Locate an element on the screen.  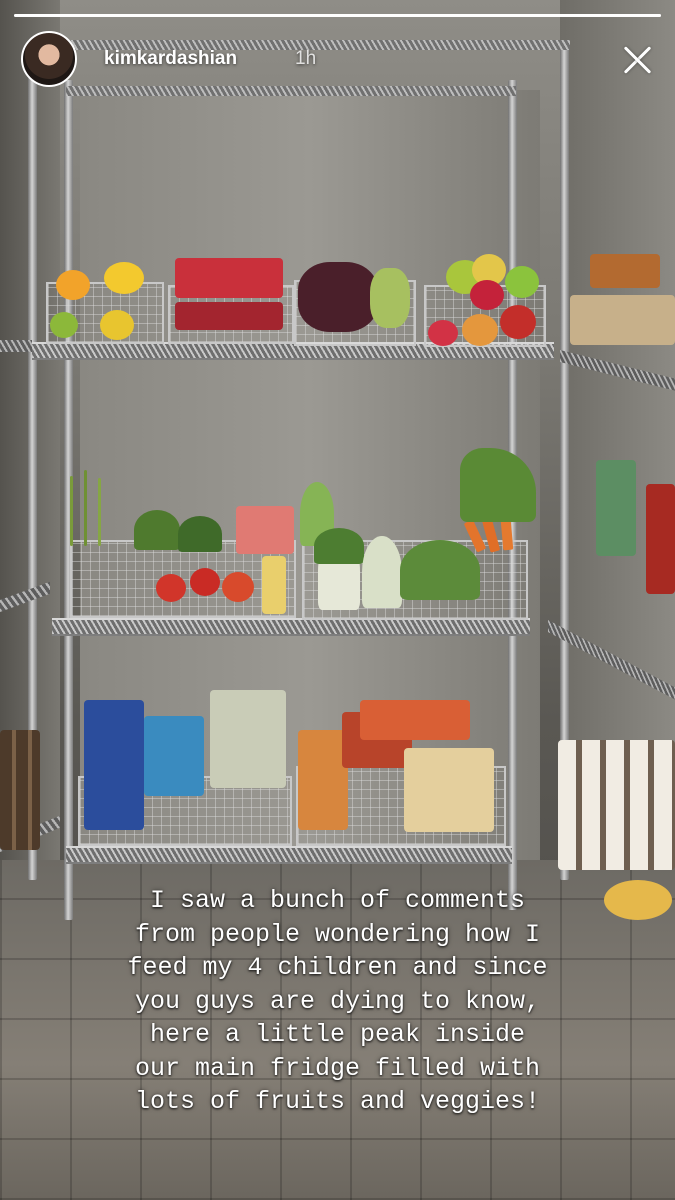
story-progress-bar is located at coordinates (337, 15).